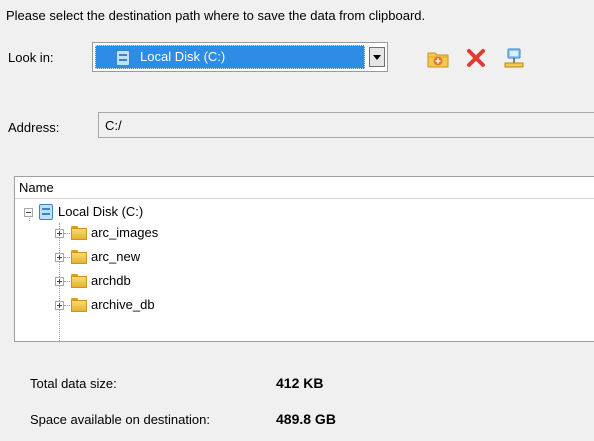 This screenshot has width=594, height=441. I want to click on total-size-value: 412 KB, so click(300, 383).